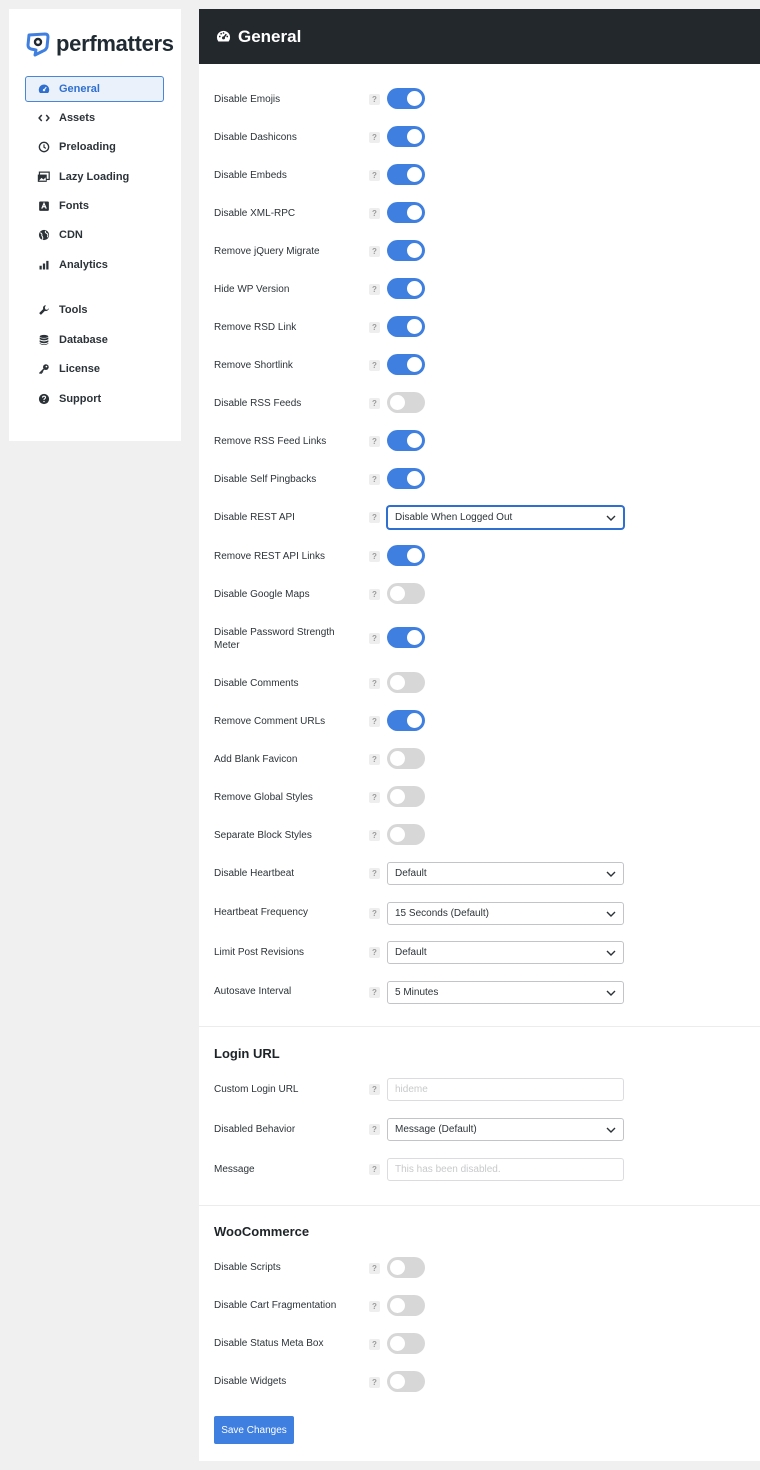 This screenshot has height=1470, width=760. What do you see at coordinates (43, 89) in the screenshot?
I see `dashboard-icon` at bounding box center [43, 89].